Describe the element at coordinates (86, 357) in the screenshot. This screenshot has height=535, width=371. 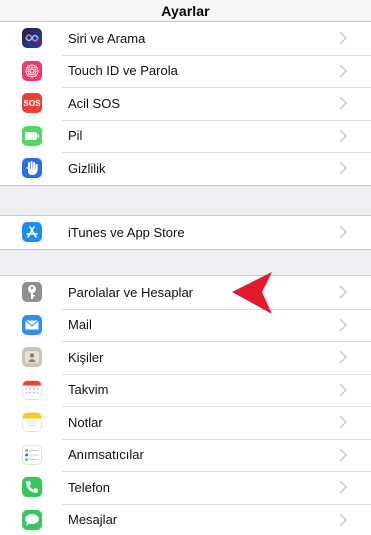
I see `settings-row-label: Kişiler` at that location.